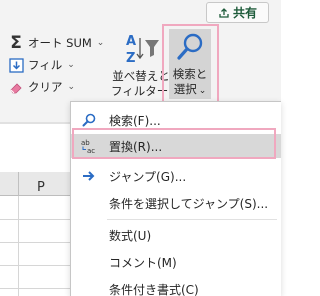 The height and width of the screenshot is (296, 320). I want to click on sort-filter-label-line2: フィルター, so click(140, 91).